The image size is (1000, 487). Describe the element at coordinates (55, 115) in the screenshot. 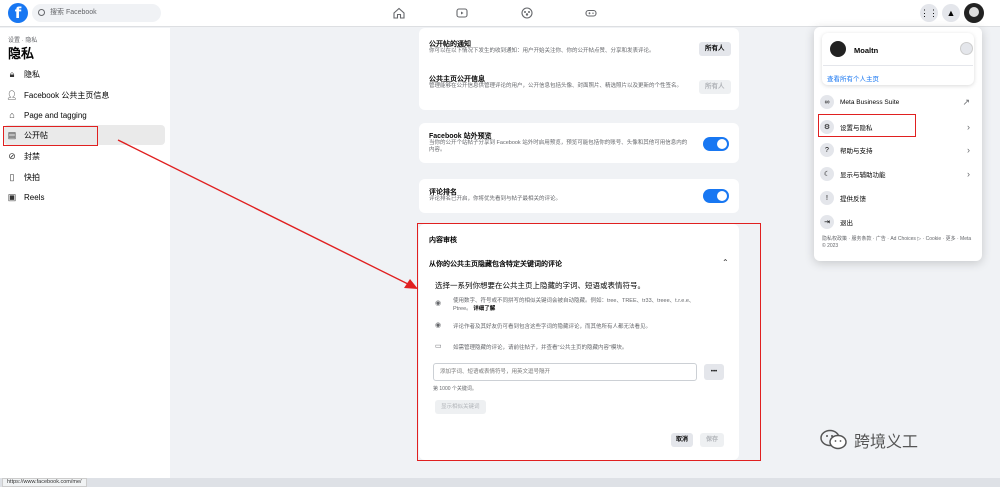

I see `sidebar-item-label: Page and tagging` at that location.